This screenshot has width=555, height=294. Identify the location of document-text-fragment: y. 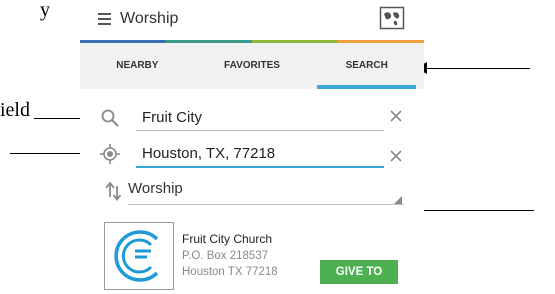
(45, 10).